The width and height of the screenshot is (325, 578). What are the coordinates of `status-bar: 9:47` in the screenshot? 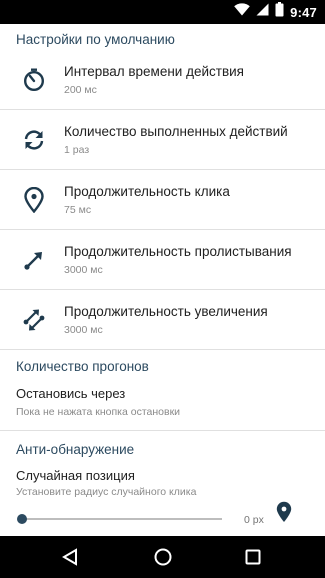 It's located at (162, 12).